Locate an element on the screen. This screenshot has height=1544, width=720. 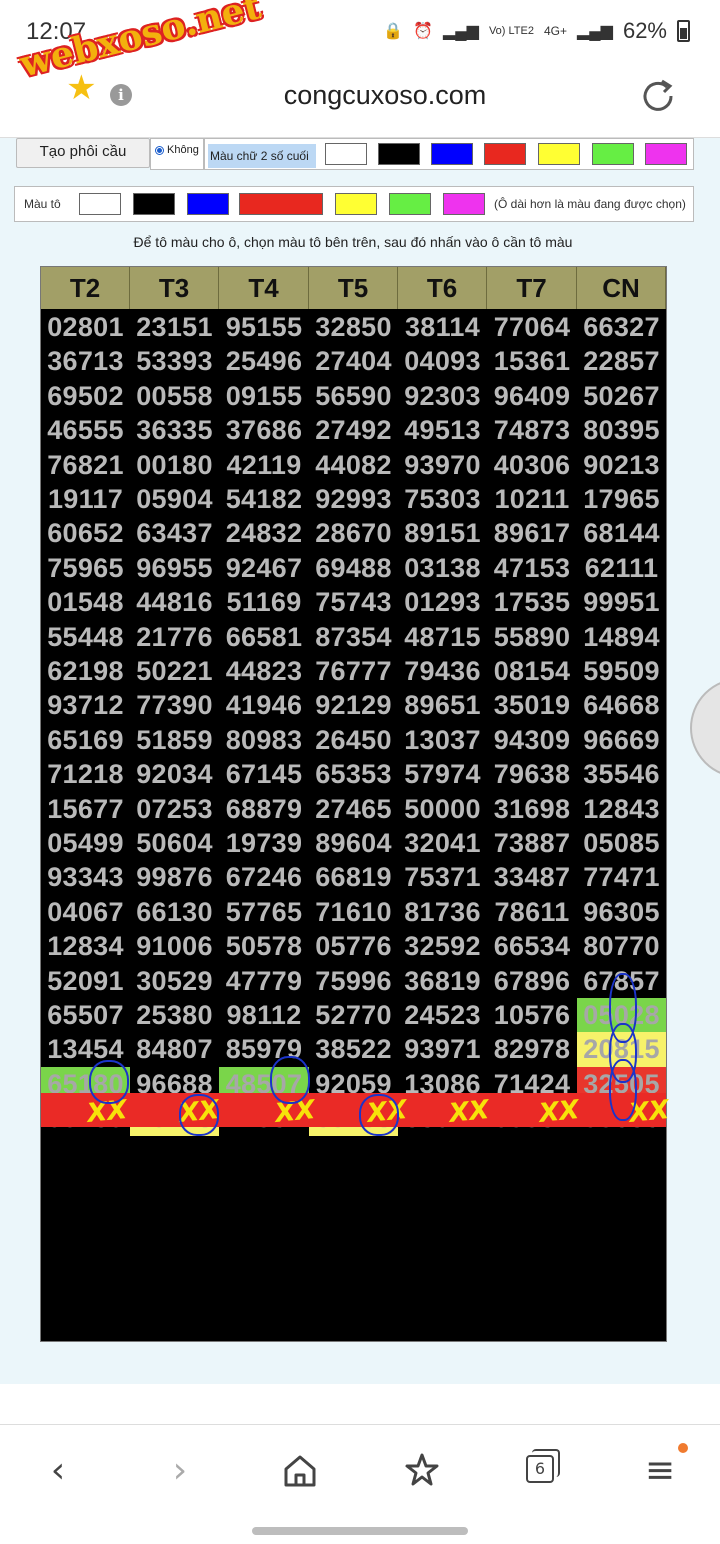
table-cell: 80770 is located at coordinates (621, 946).